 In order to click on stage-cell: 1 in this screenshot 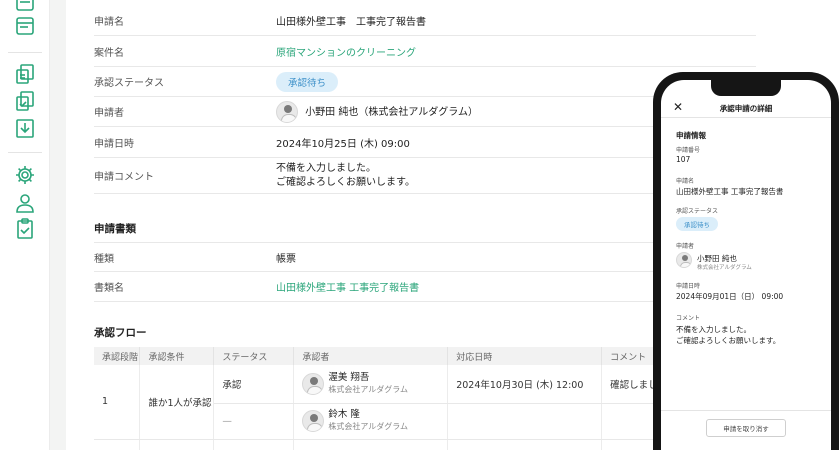, I will do `click(117, 402)`.